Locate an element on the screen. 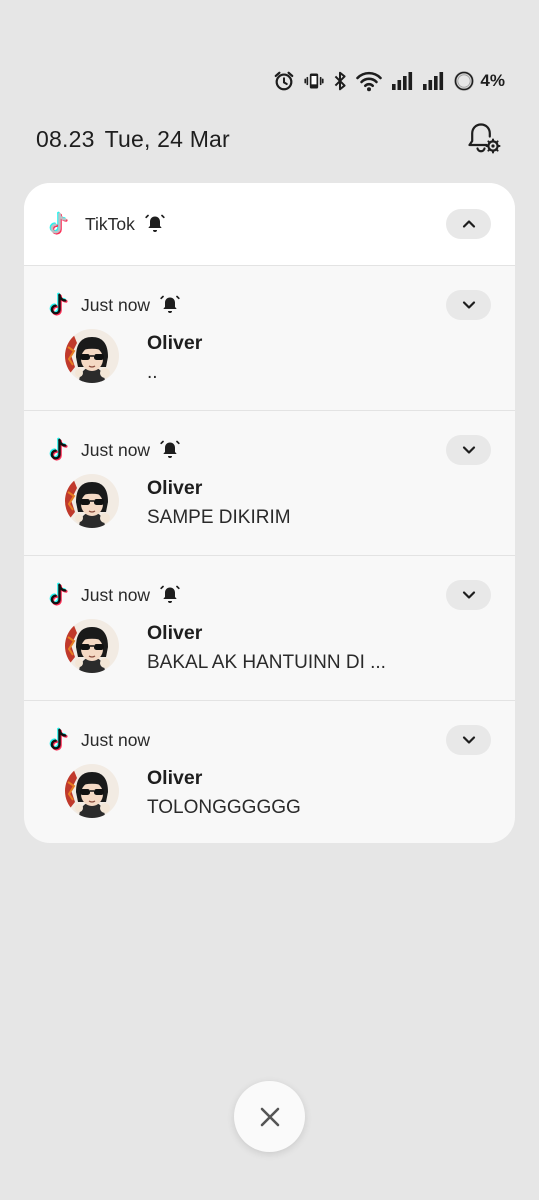 Image resolution: width=539 pixels, height=1200 pixels. alarm-icon is located at coordinates (284, 81).